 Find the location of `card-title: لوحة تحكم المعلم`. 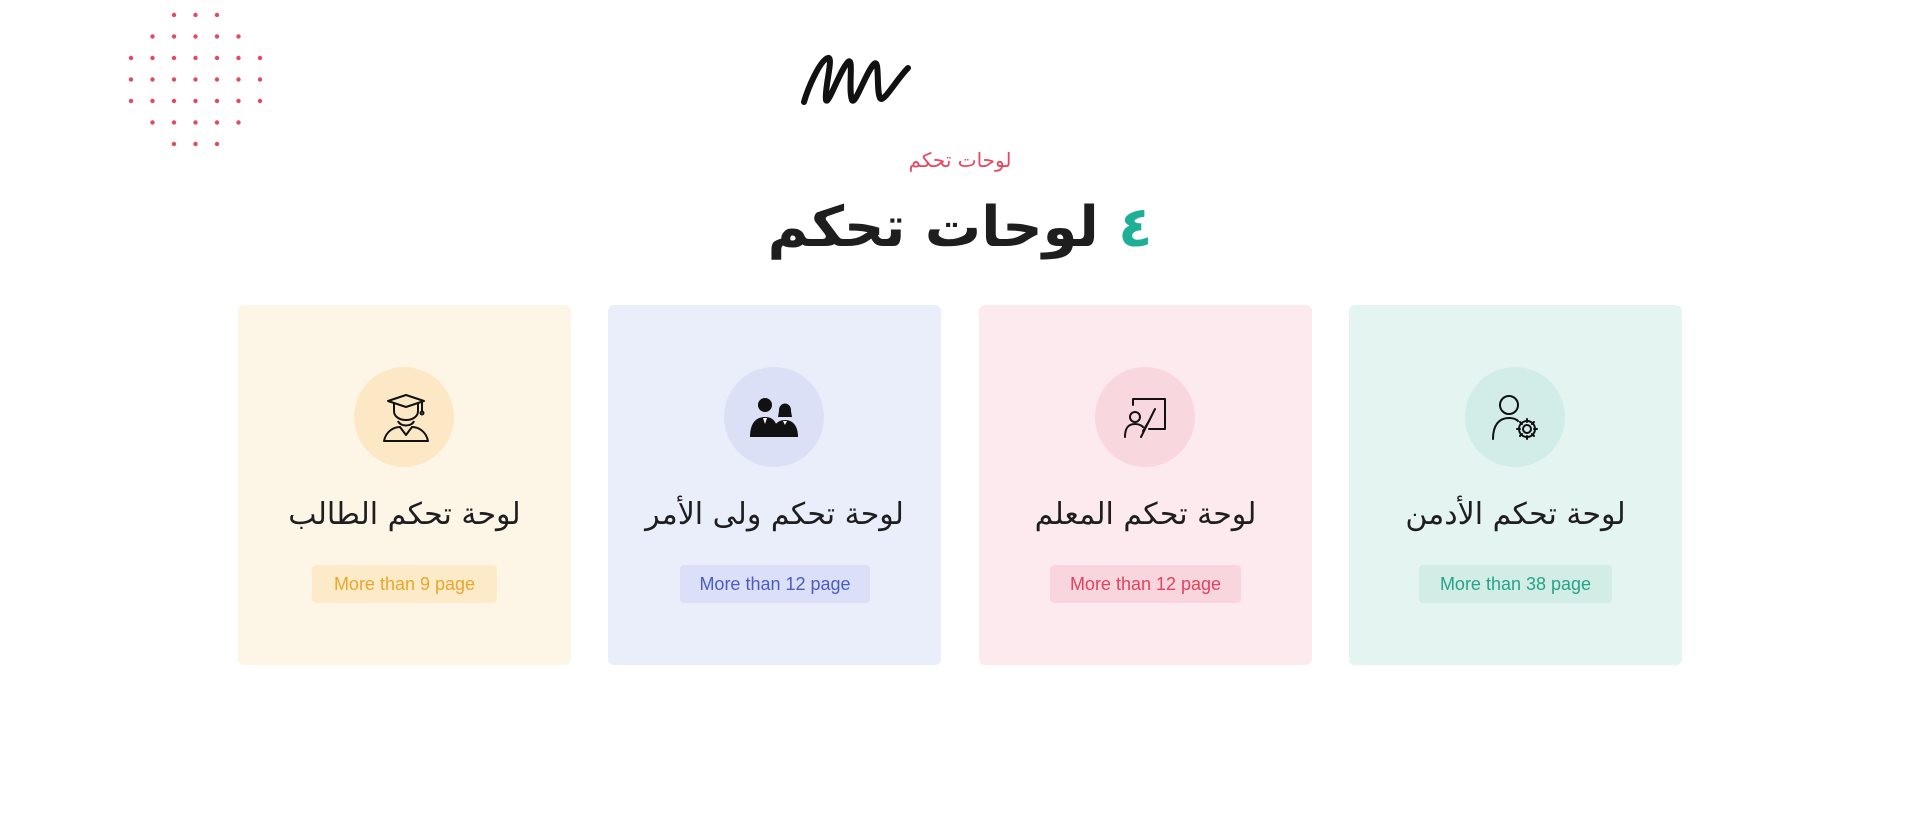

card-title: لوحة تحكم المعلم is located at coordinates (1145, 514).